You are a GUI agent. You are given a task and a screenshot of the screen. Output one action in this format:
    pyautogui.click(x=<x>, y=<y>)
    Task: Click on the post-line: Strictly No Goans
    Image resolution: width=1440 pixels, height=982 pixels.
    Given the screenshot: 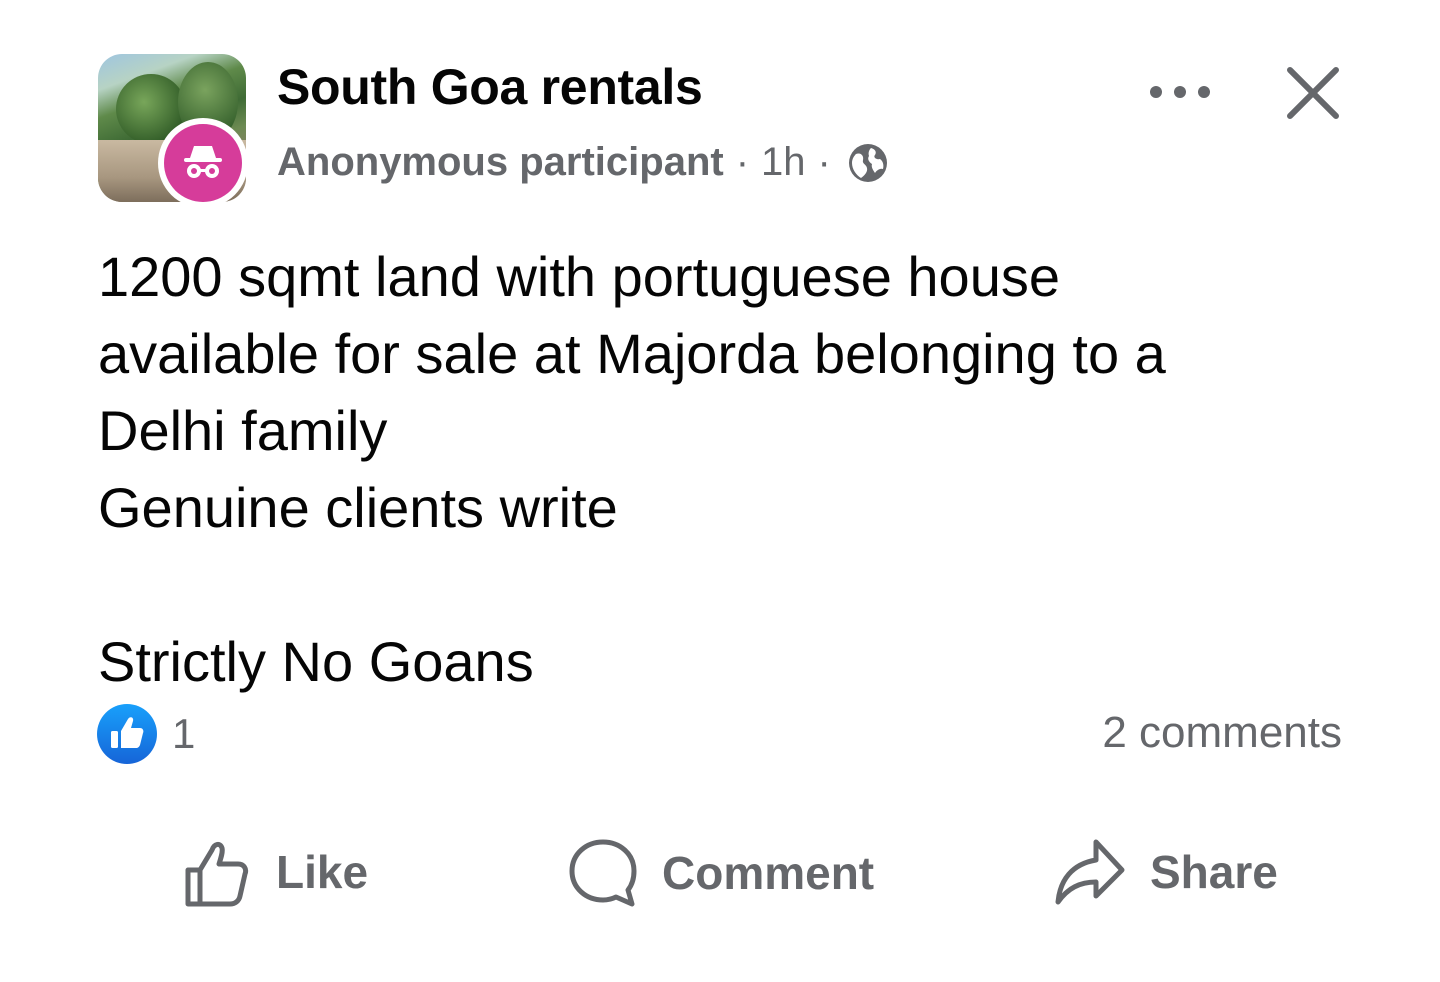 What is the action you would take?
    pyautogui.click(x=316, y=661)
    